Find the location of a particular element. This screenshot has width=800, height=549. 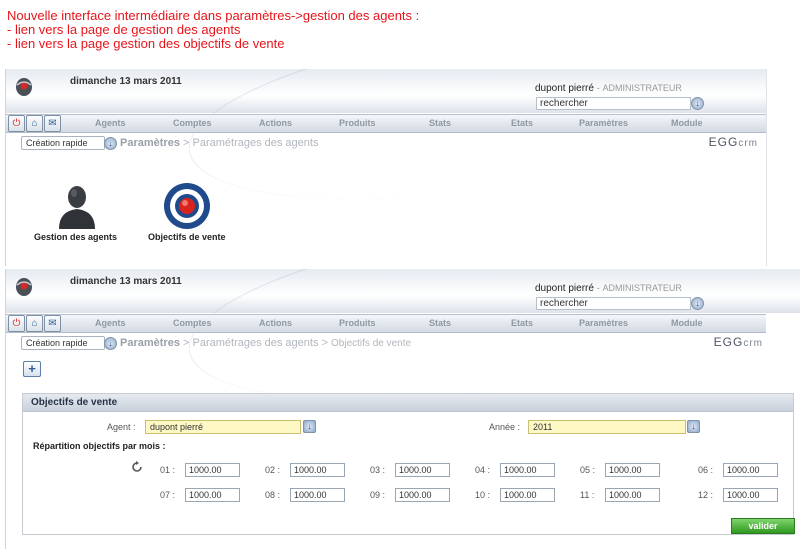

month-label: 06 : is located at coordinates (706, 470).